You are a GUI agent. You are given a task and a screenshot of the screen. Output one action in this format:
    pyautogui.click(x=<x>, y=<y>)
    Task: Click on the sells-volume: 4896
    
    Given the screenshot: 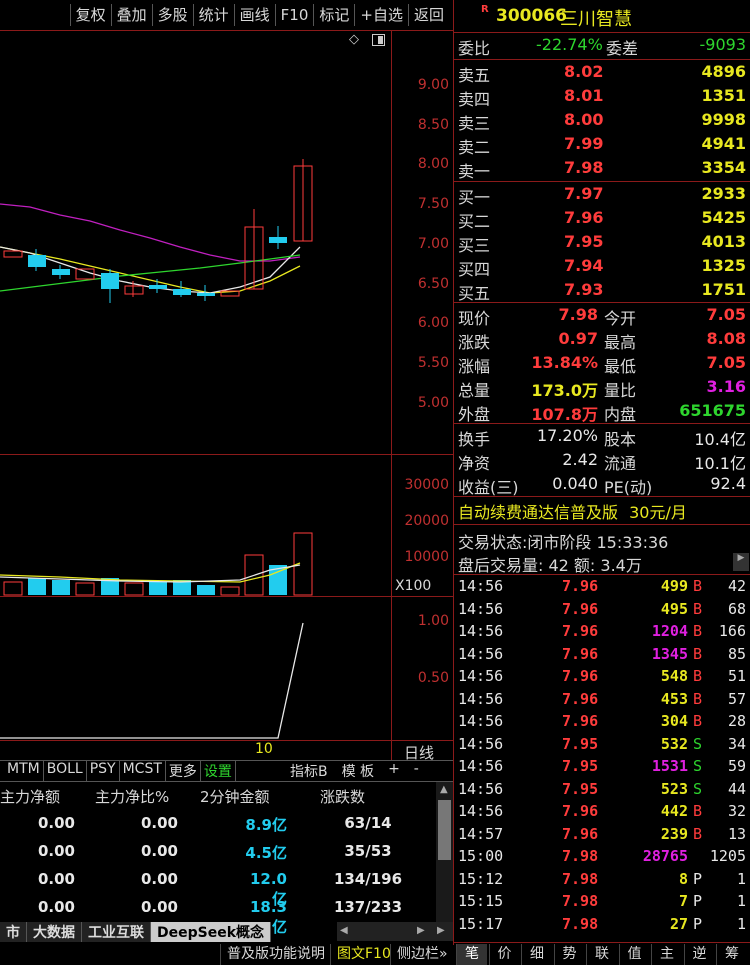 What is the action you would take?
    pyautogui.click(x=723, y=71)
    